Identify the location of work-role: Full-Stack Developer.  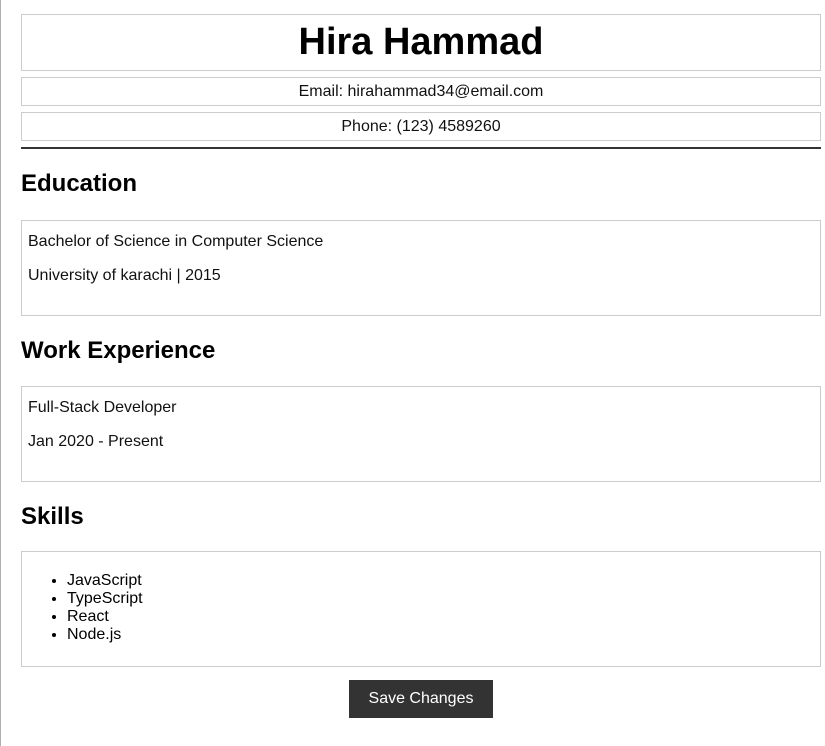
(421, 408).